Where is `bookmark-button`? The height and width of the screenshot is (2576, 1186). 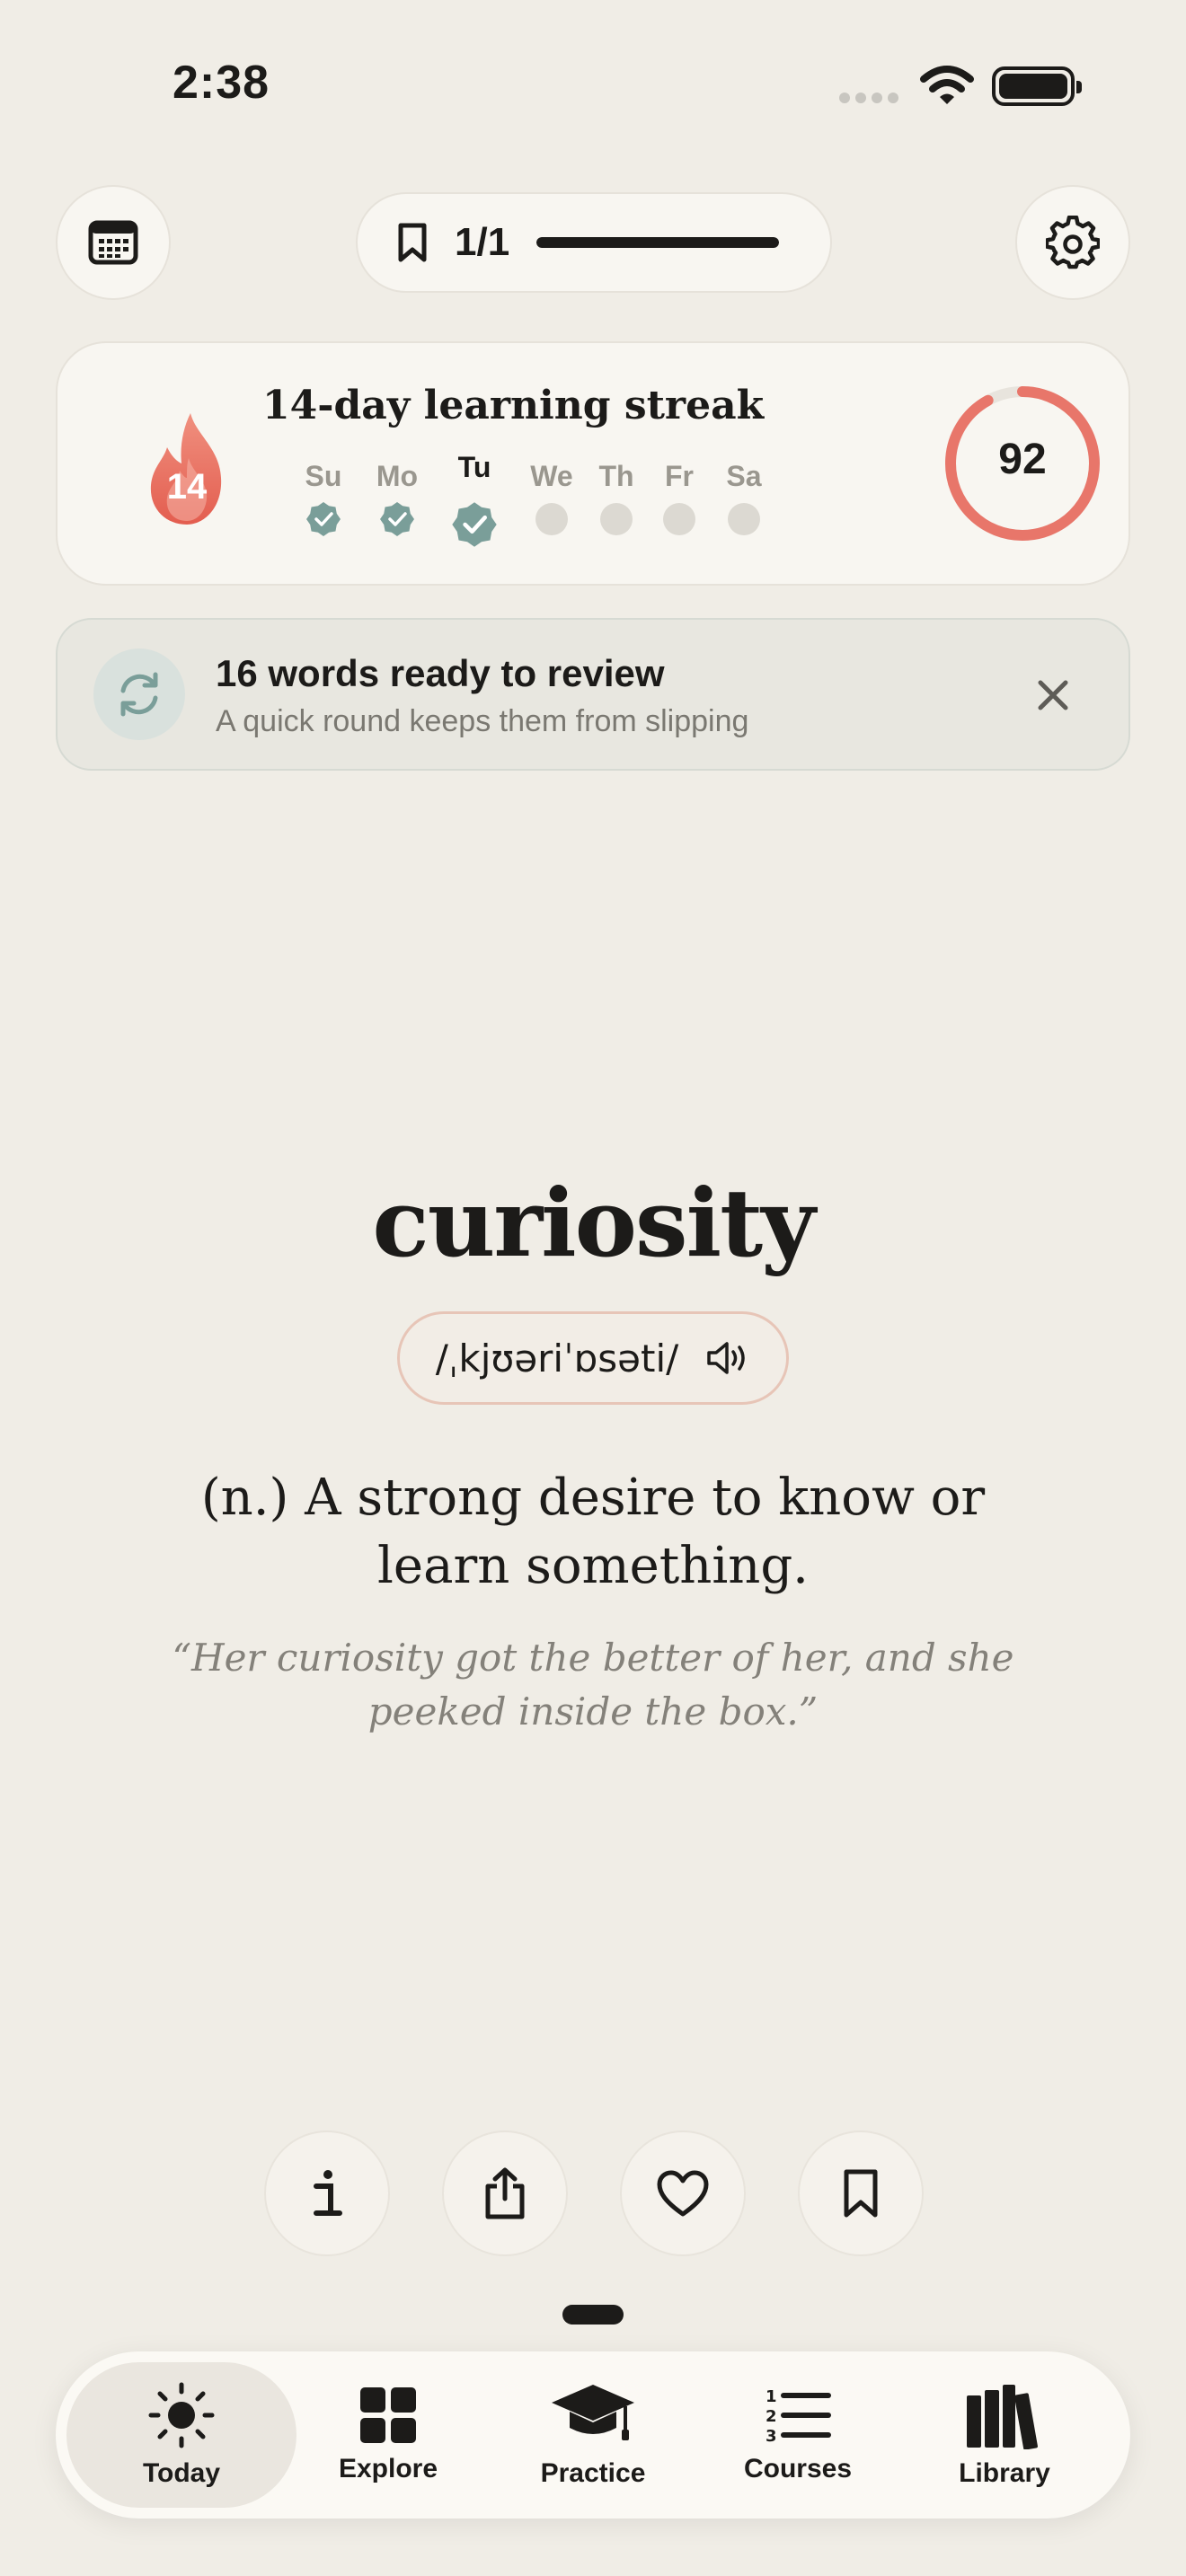
bookmark-button is located at coordinates (861, 2193).